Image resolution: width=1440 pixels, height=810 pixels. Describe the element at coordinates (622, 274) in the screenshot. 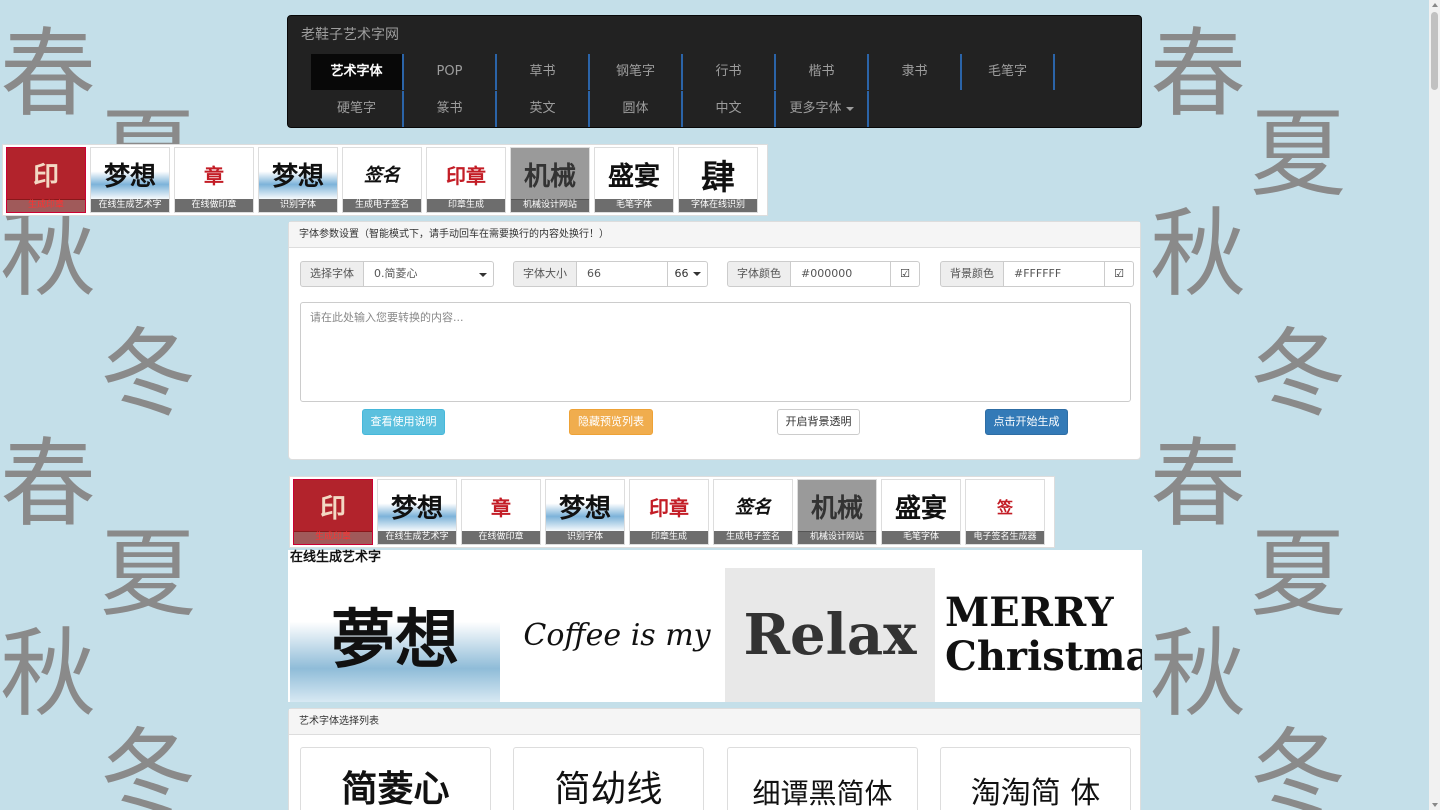

I see `font-size-input: 66` at that location.